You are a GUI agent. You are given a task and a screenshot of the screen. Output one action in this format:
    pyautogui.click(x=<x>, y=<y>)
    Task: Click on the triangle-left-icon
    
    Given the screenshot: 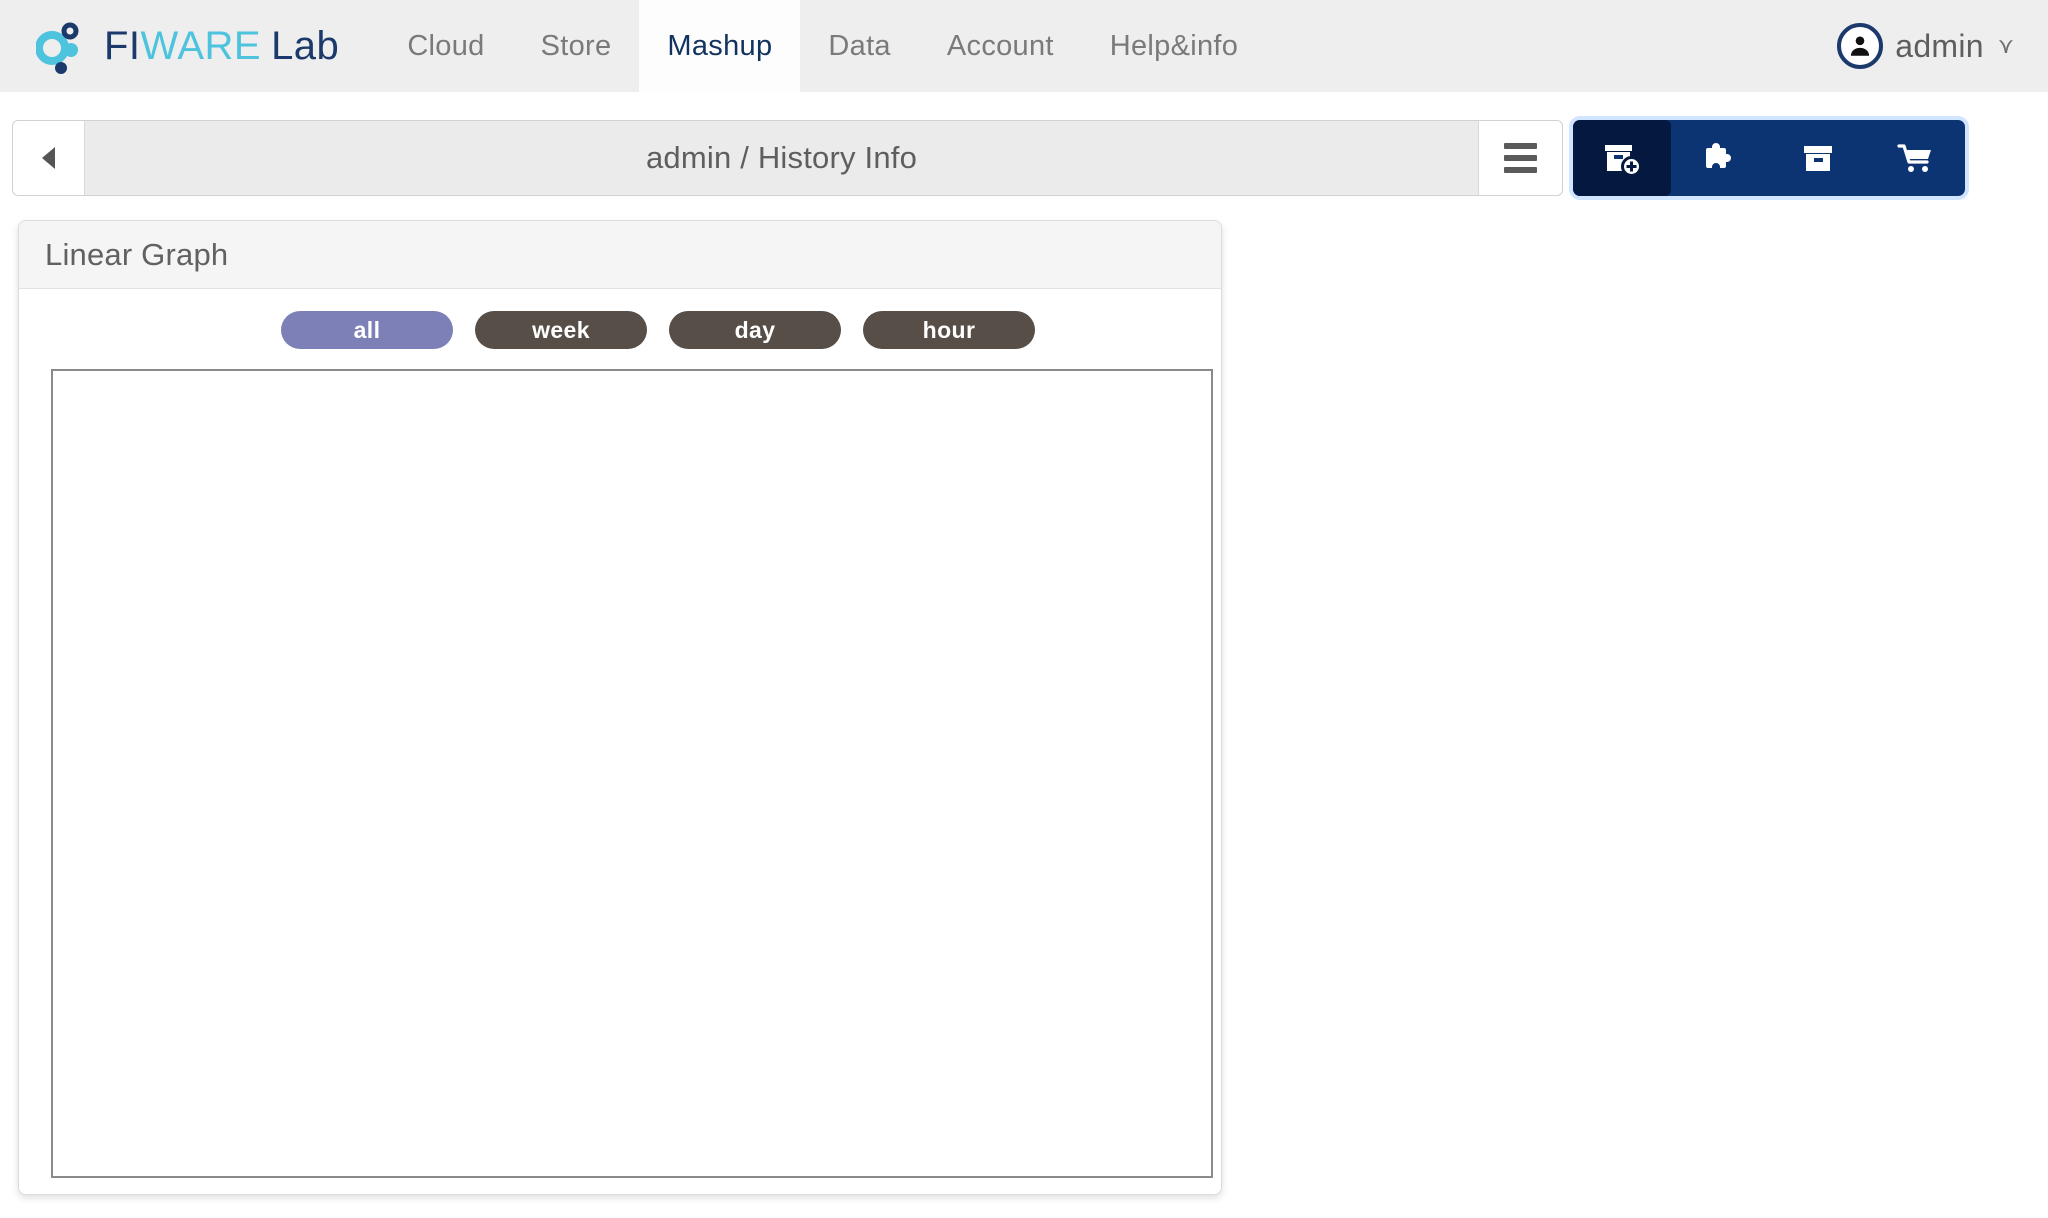 What is the action you would take?
    pyautogui.click(x=48, y=158)
    